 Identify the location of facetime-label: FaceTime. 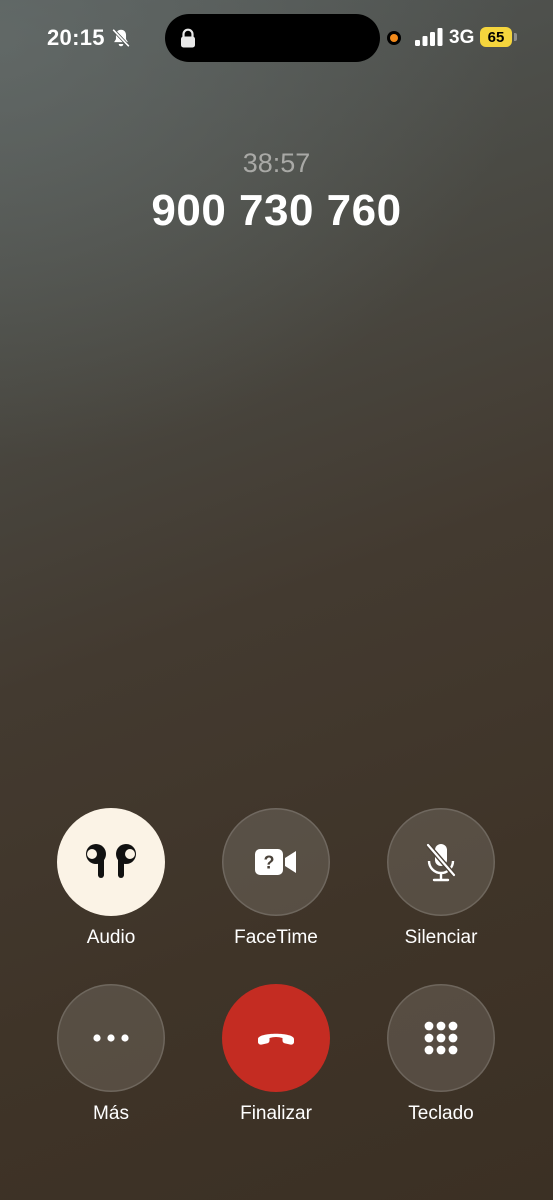
(276, 937).